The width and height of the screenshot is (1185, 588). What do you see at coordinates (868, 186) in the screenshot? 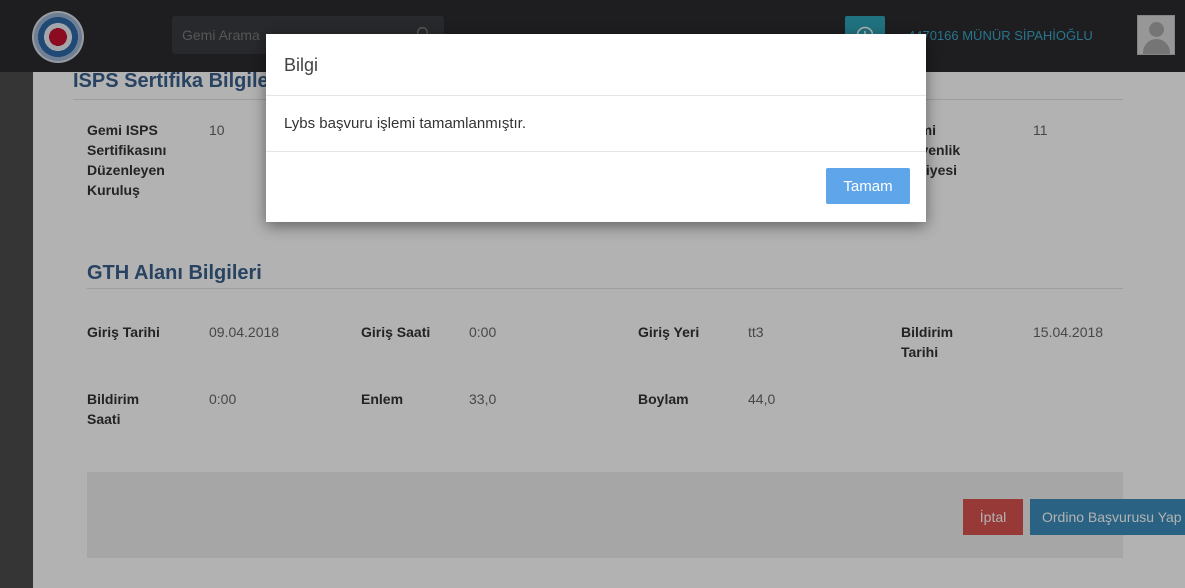
I see `ok-button: Tamam` at bounding box center [868, 186].